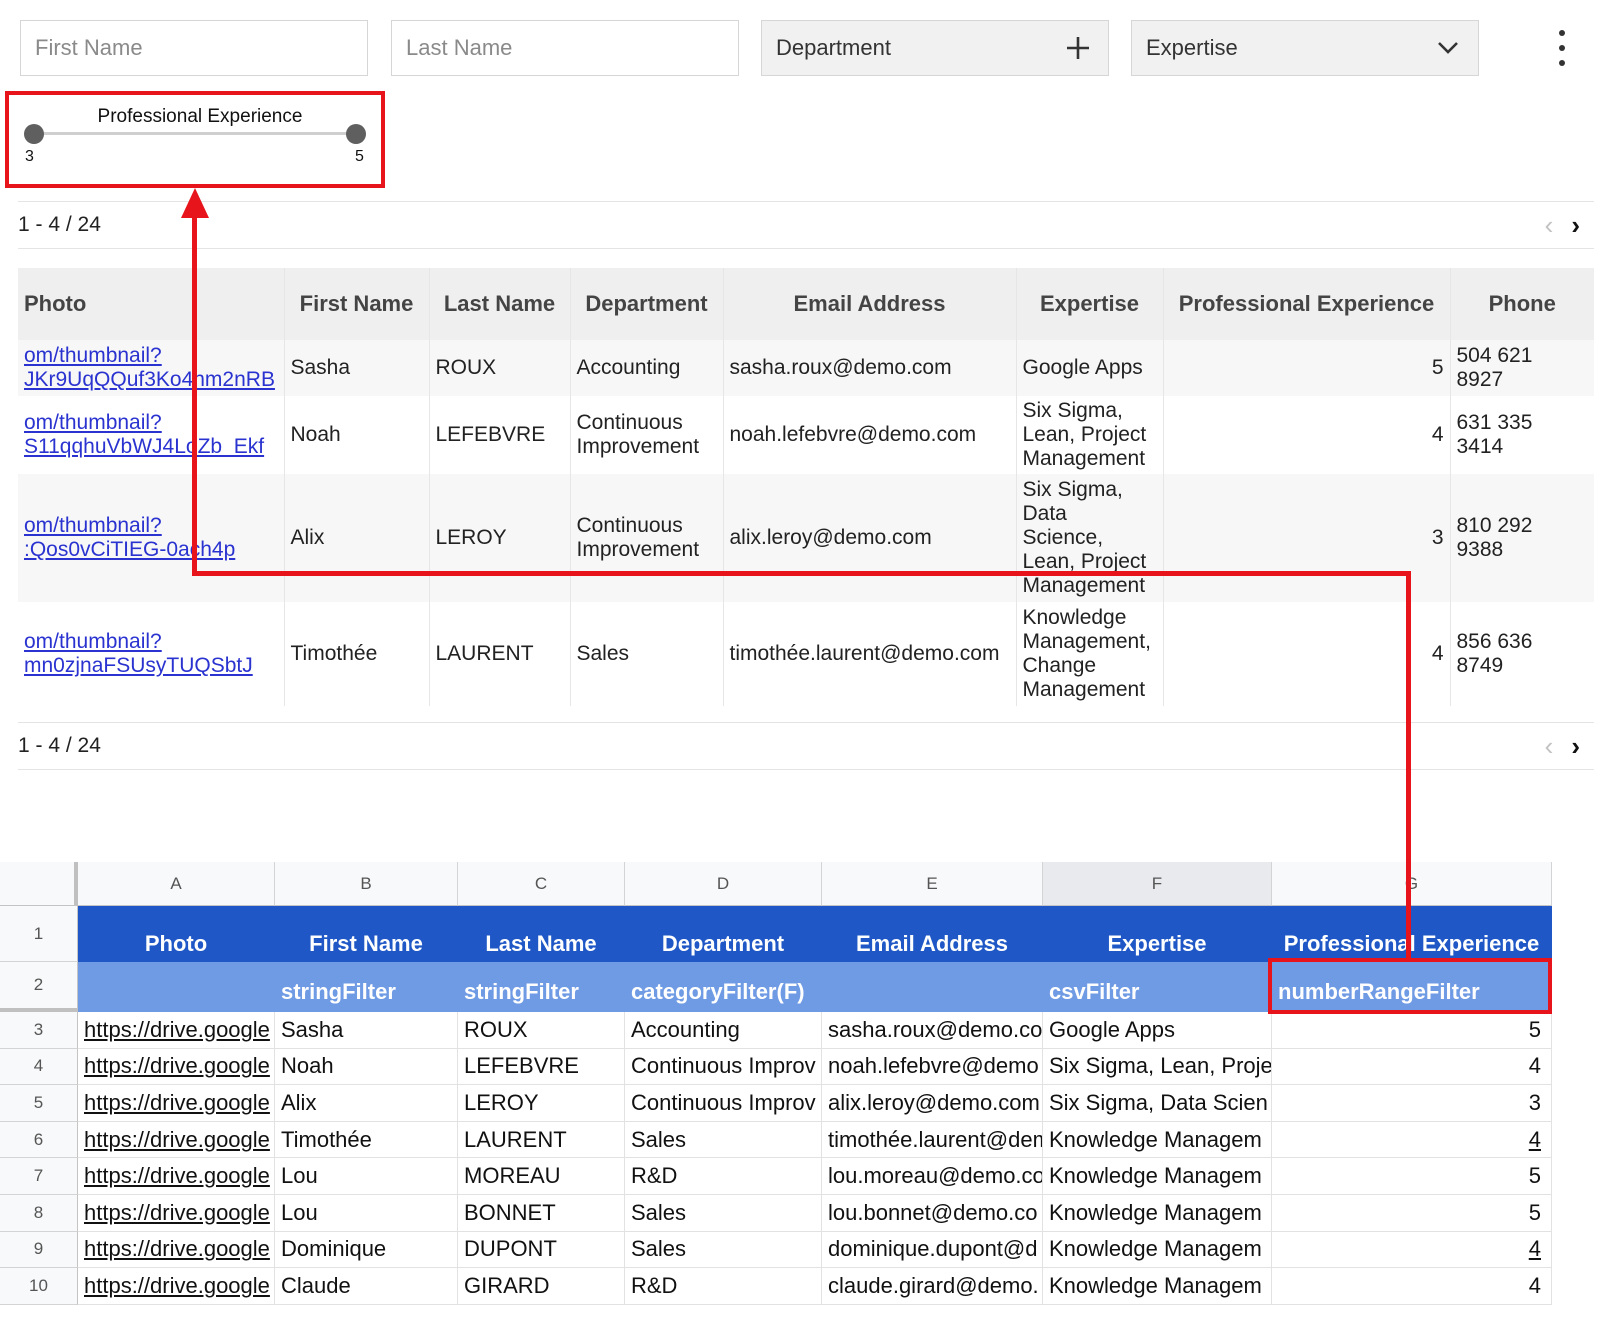 This screenshot has width=1600, height=1342. What do you see at coordinates (541, 884) in the screenshot?
I see `column-header-c: C` at bounding box center [541, 884].